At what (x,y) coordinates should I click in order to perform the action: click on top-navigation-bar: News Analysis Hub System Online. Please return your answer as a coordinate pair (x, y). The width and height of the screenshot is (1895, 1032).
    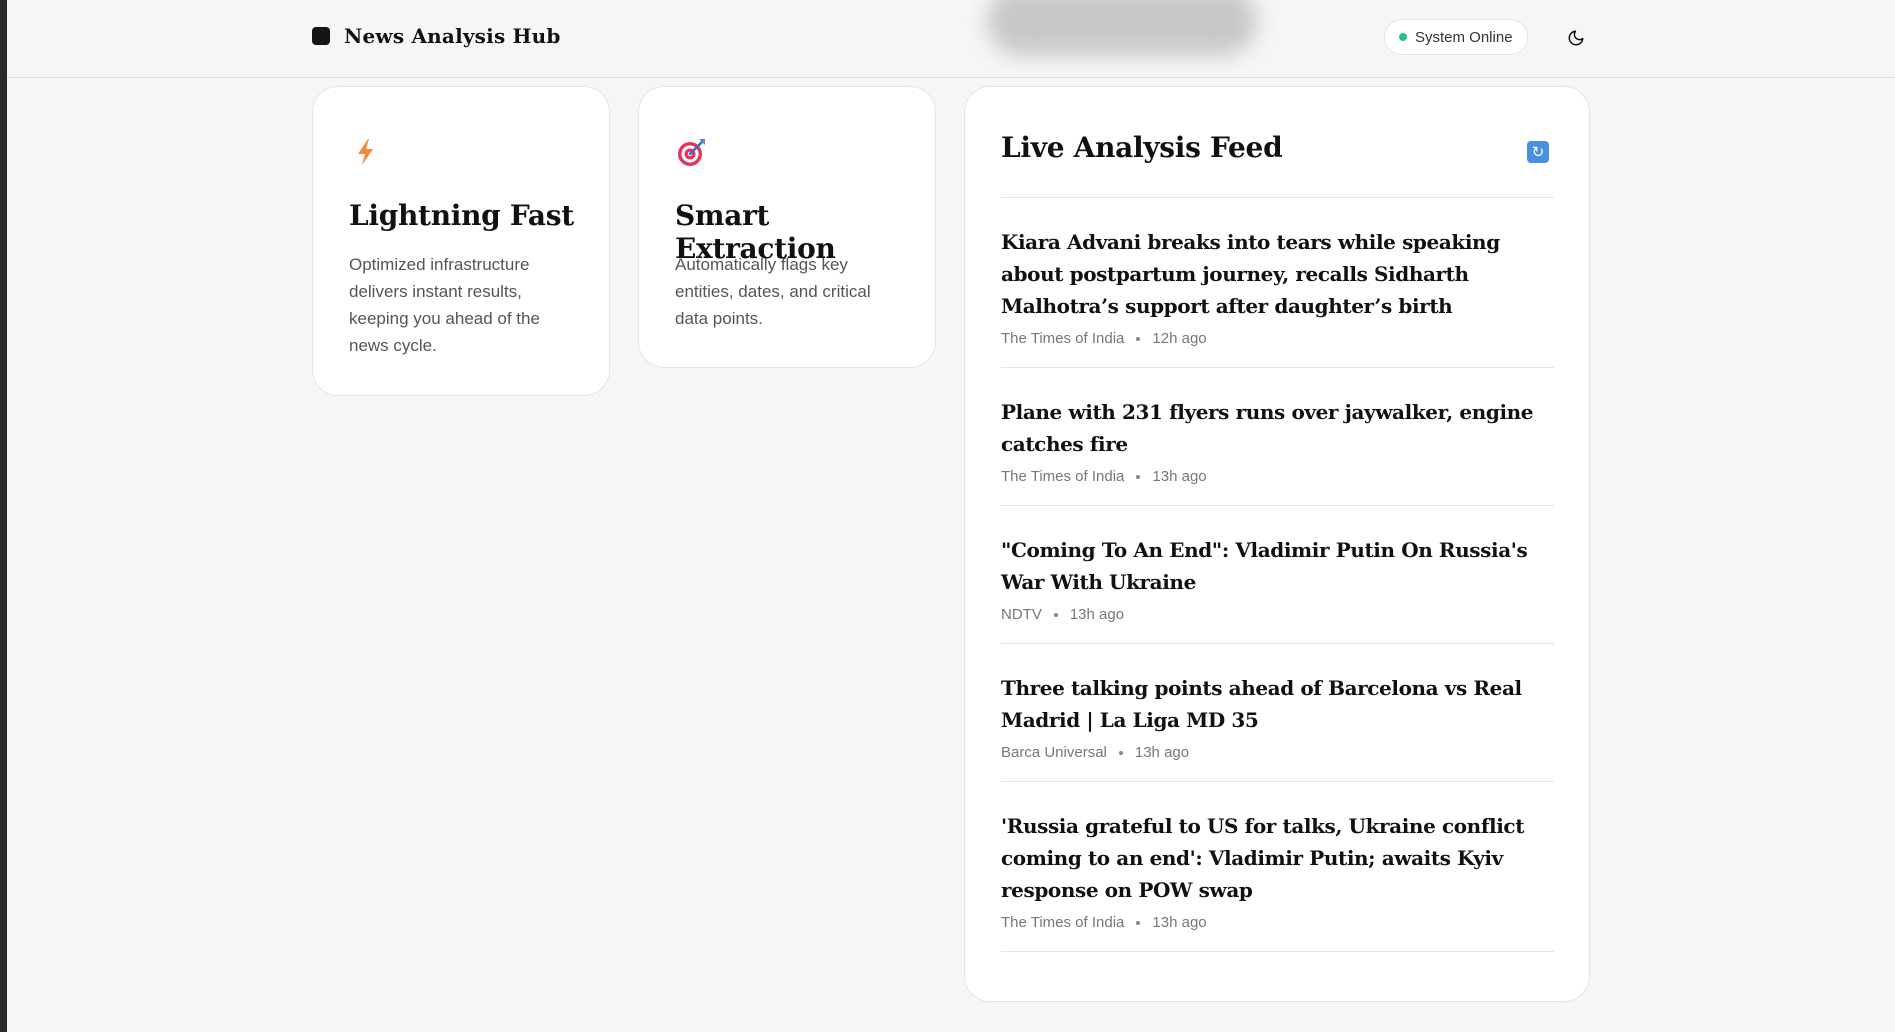
    Looking at the image, I should click on (951, 39).